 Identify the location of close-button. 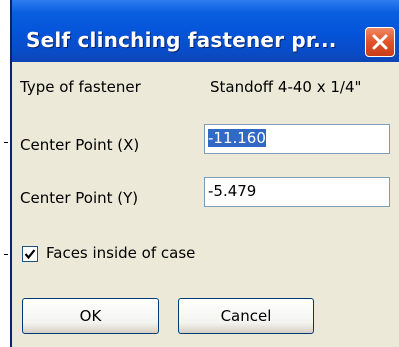
(380, 42).